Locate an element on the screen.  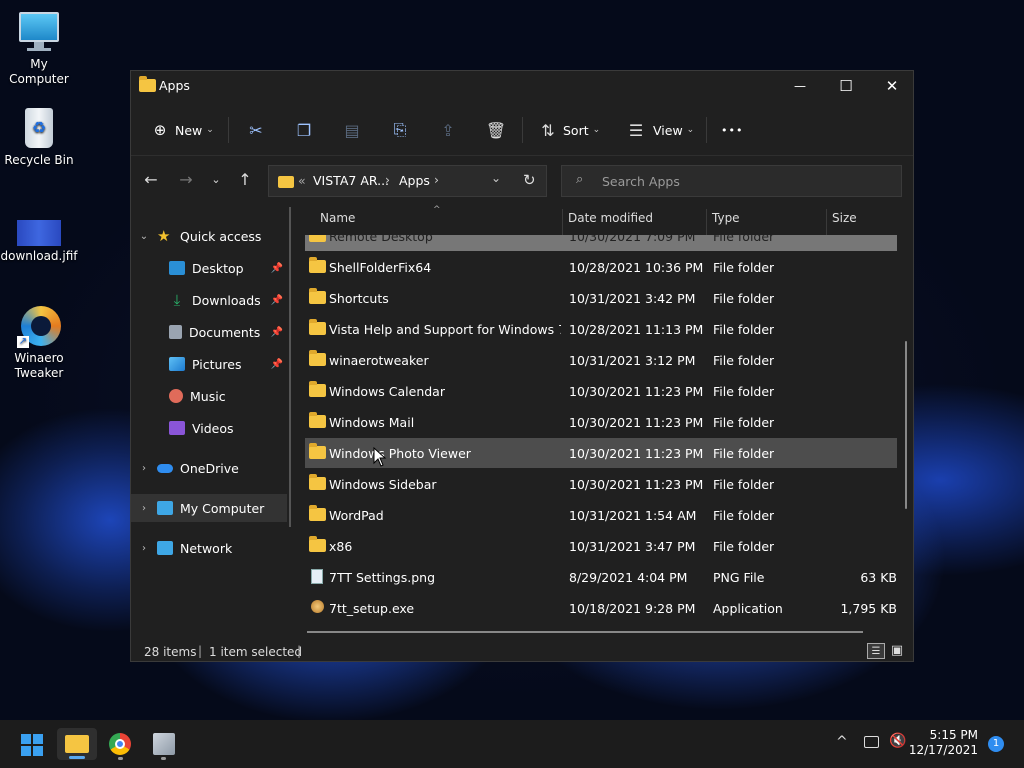
file-size: 1,795 KB is located at coordinates (868, 608).